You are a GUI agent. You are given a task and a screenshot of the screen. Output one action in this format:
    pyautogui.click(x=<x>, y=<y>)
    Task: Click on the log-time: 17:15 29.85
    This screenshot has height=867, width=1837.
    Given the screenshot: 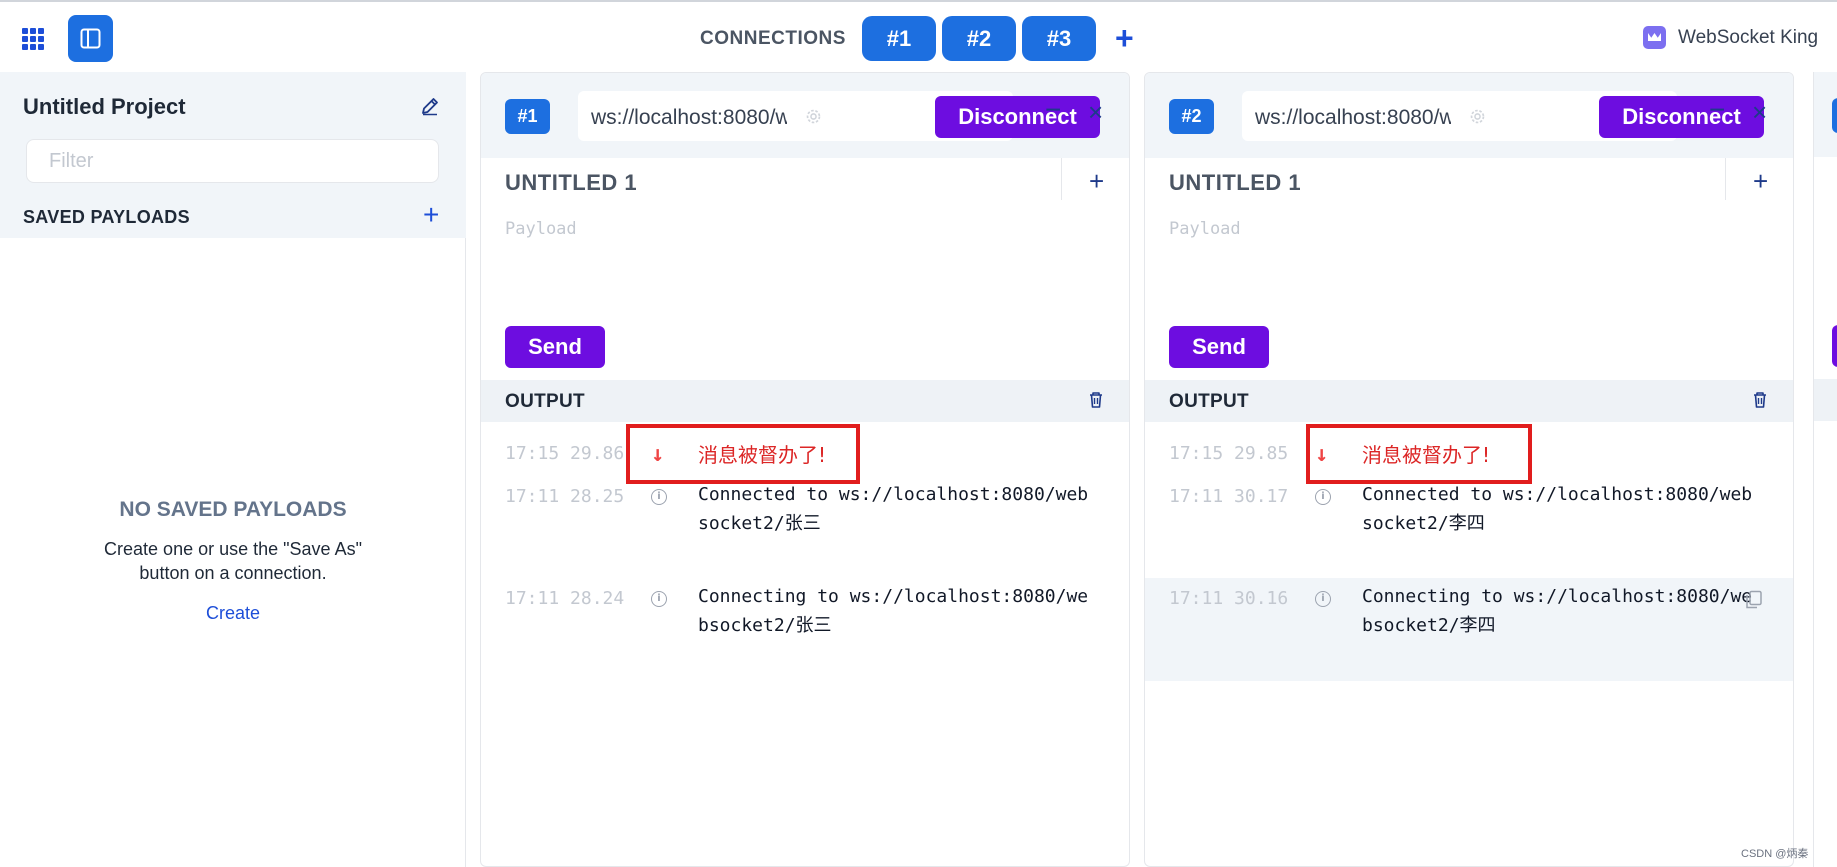 What is the action you would take?
    pyautogui.click(x=1229, y=453)
    